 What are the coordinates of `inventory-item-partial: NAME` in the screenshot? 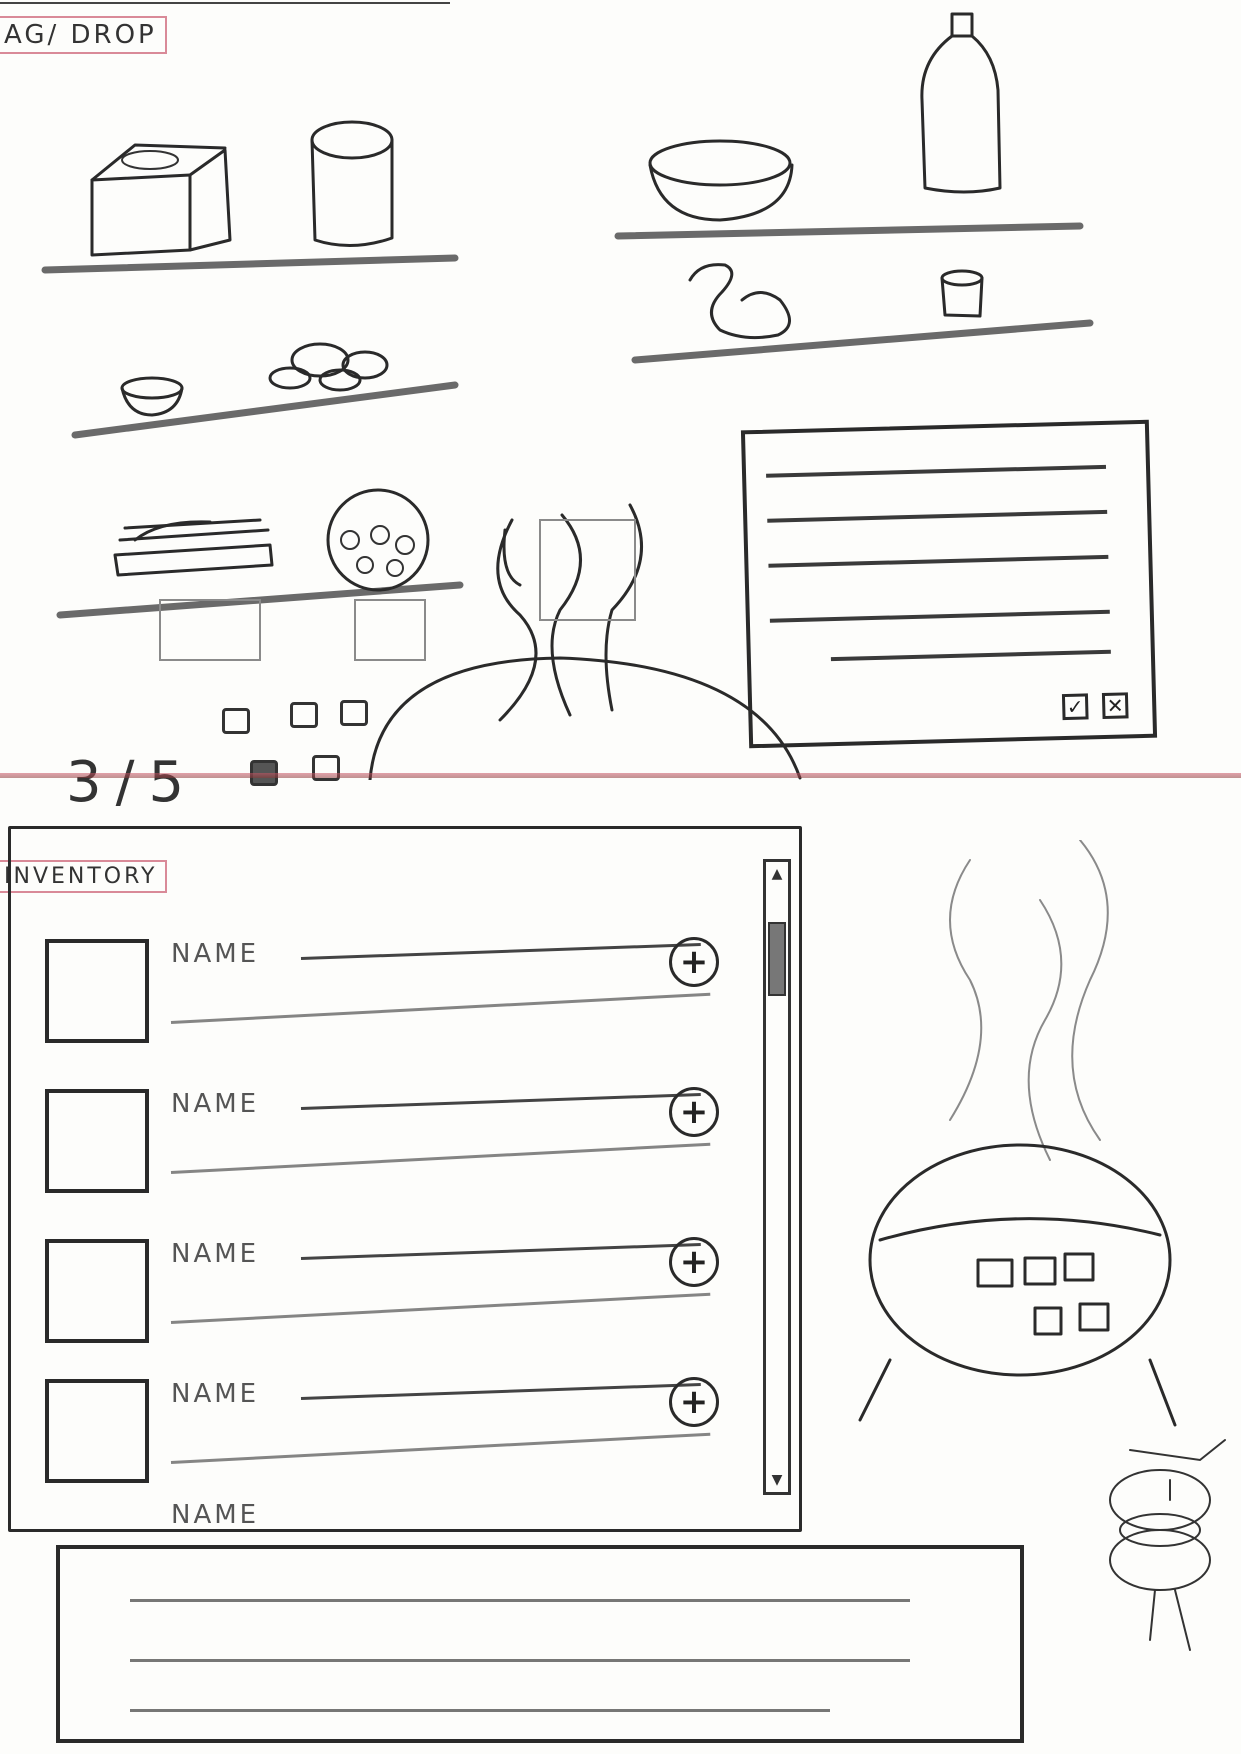 It's located at (381, 1509).